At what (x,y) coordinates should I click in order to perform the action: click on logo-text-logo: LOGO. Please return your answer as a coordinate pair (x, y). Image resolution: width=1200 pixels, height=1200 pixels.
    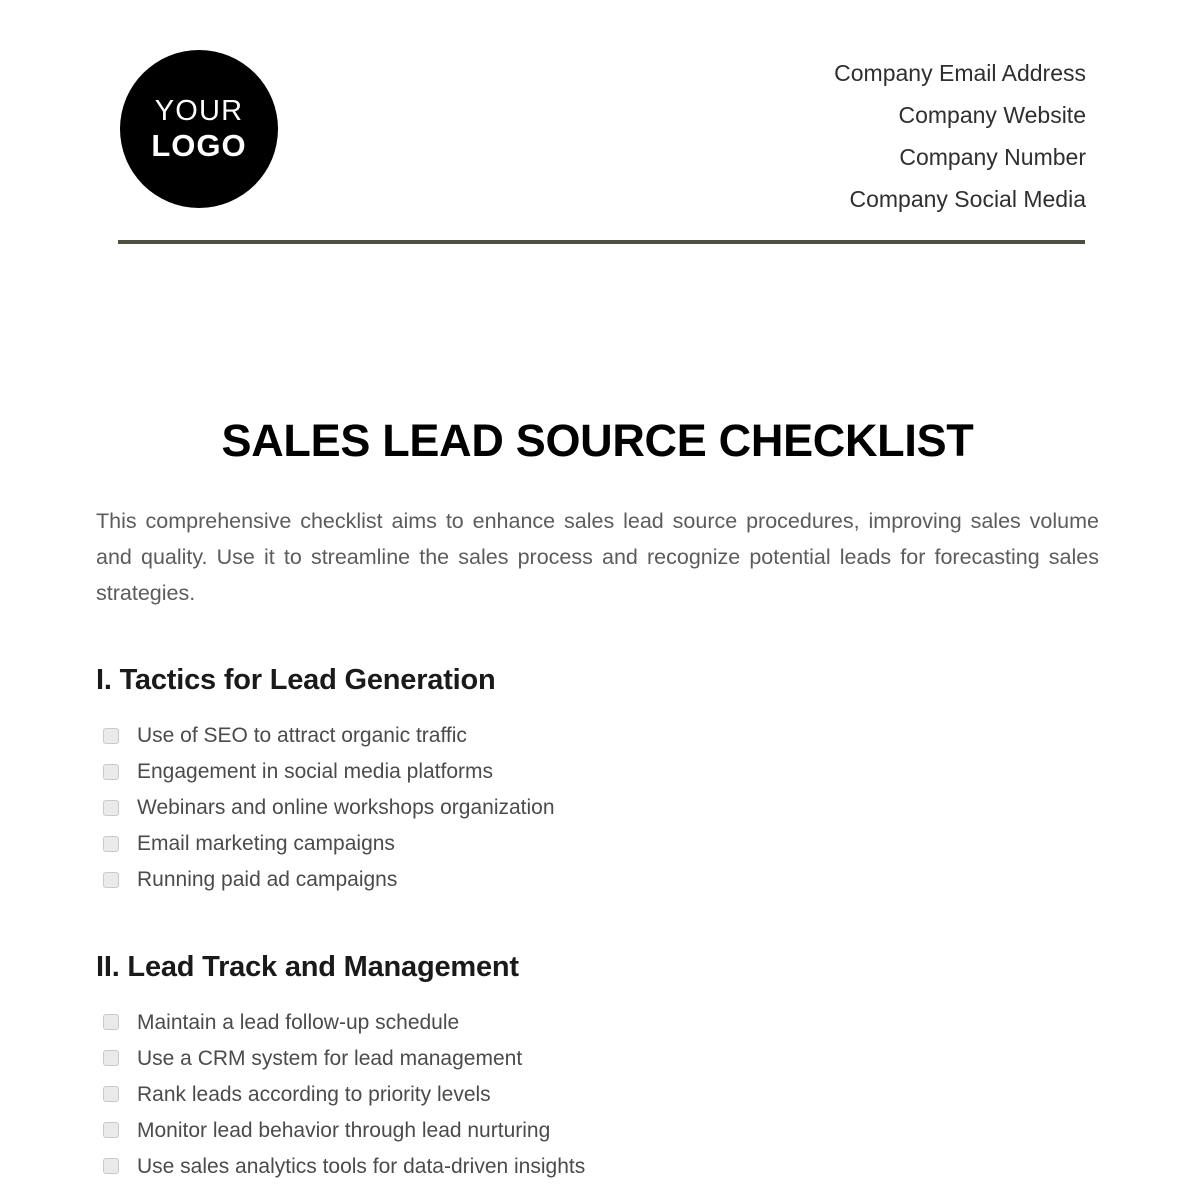
    Looking at the image, I should click on (199, 145).